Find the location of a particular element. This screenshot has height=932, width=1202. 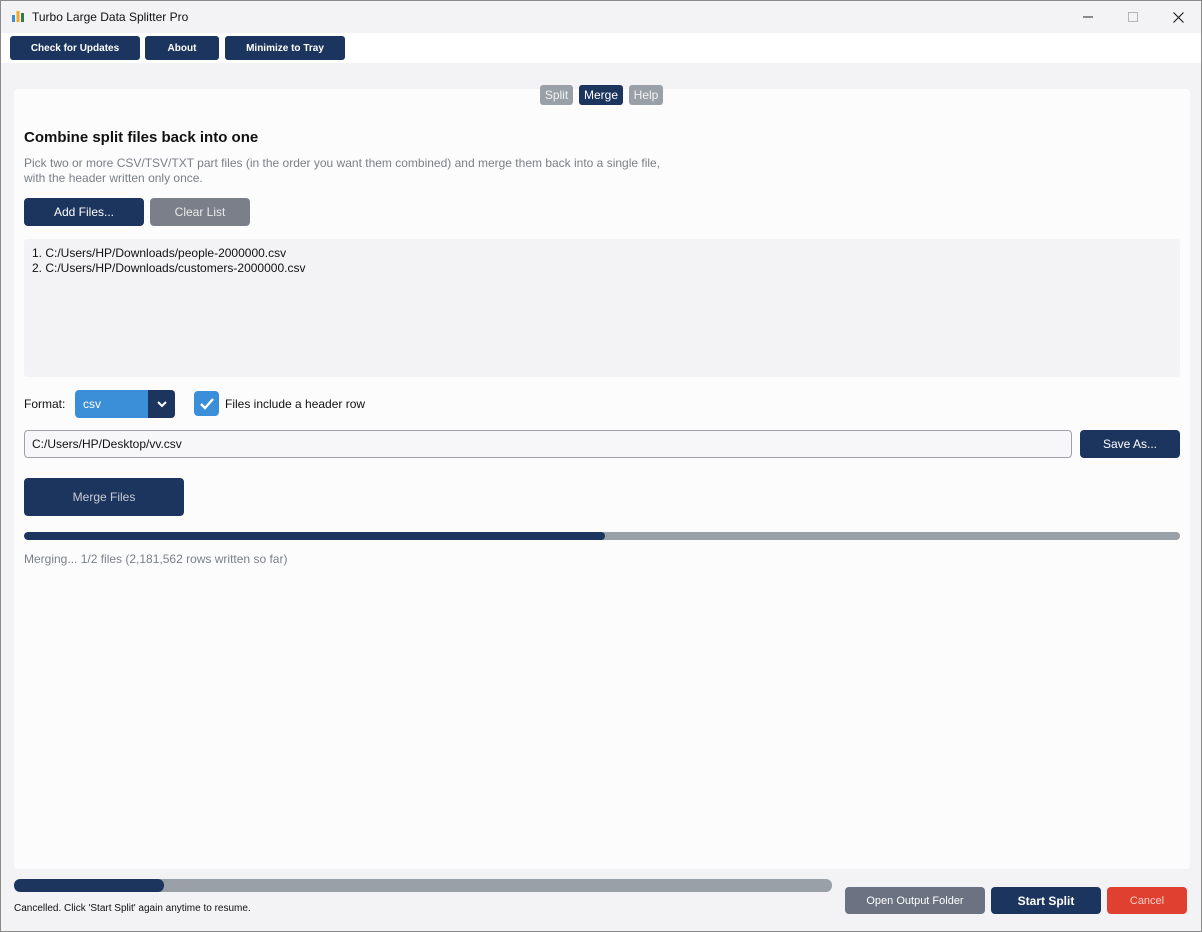

start-split-button: Start Split is located at coordinates (1046, 900).